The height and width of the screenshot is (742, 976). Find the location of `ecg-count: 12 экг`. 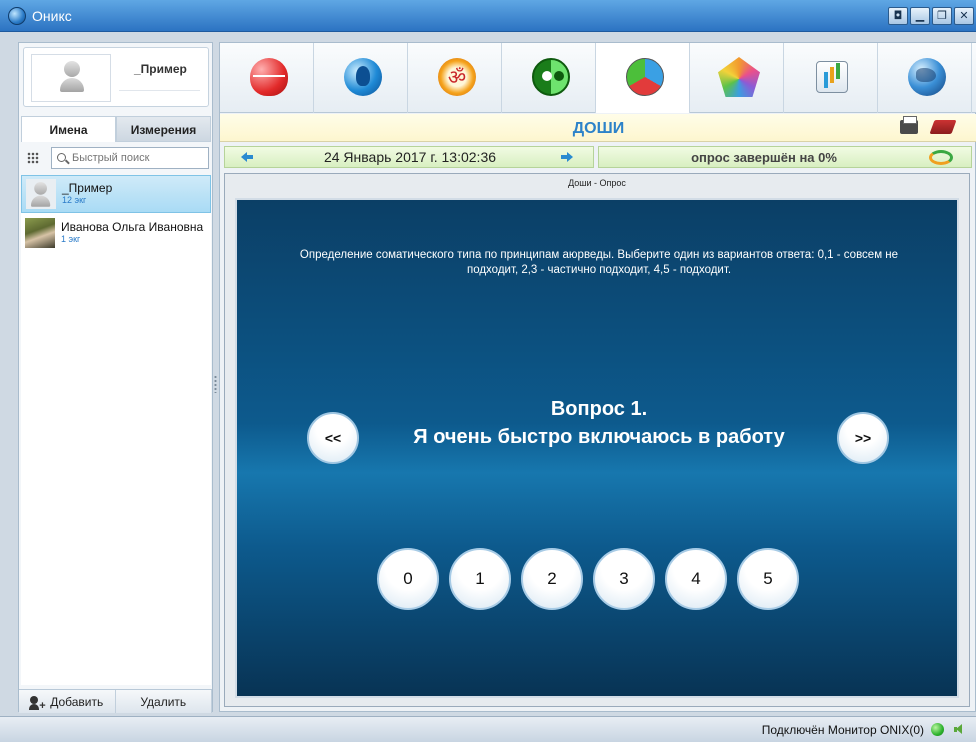

ecg-count: 12 экг is located at coordinates (74, 200).